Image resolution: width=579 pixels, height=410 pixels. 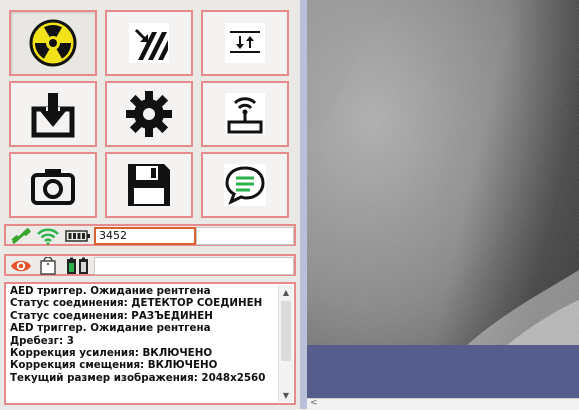 What do you see at coordinates (21, 266) in the screenshot?
I see `eye-icon` at bounding box center [21, 266].